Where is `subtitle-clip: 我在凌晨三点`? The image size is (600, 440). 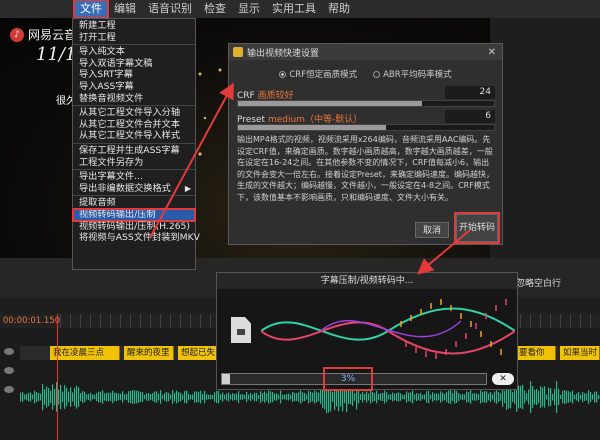 subtitle-clip: 我在凌晨三点 is located at coordinates (85, 353).